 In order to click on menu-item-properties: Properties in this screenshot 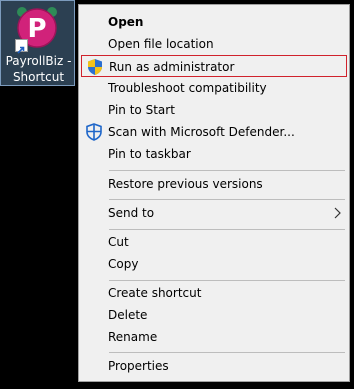, I will do `click(214, 366)`.